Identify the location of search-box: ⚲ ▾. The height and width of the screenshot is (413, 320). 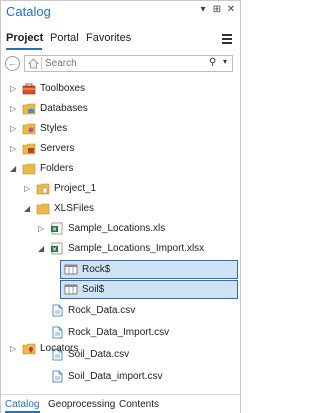
(128, 63).